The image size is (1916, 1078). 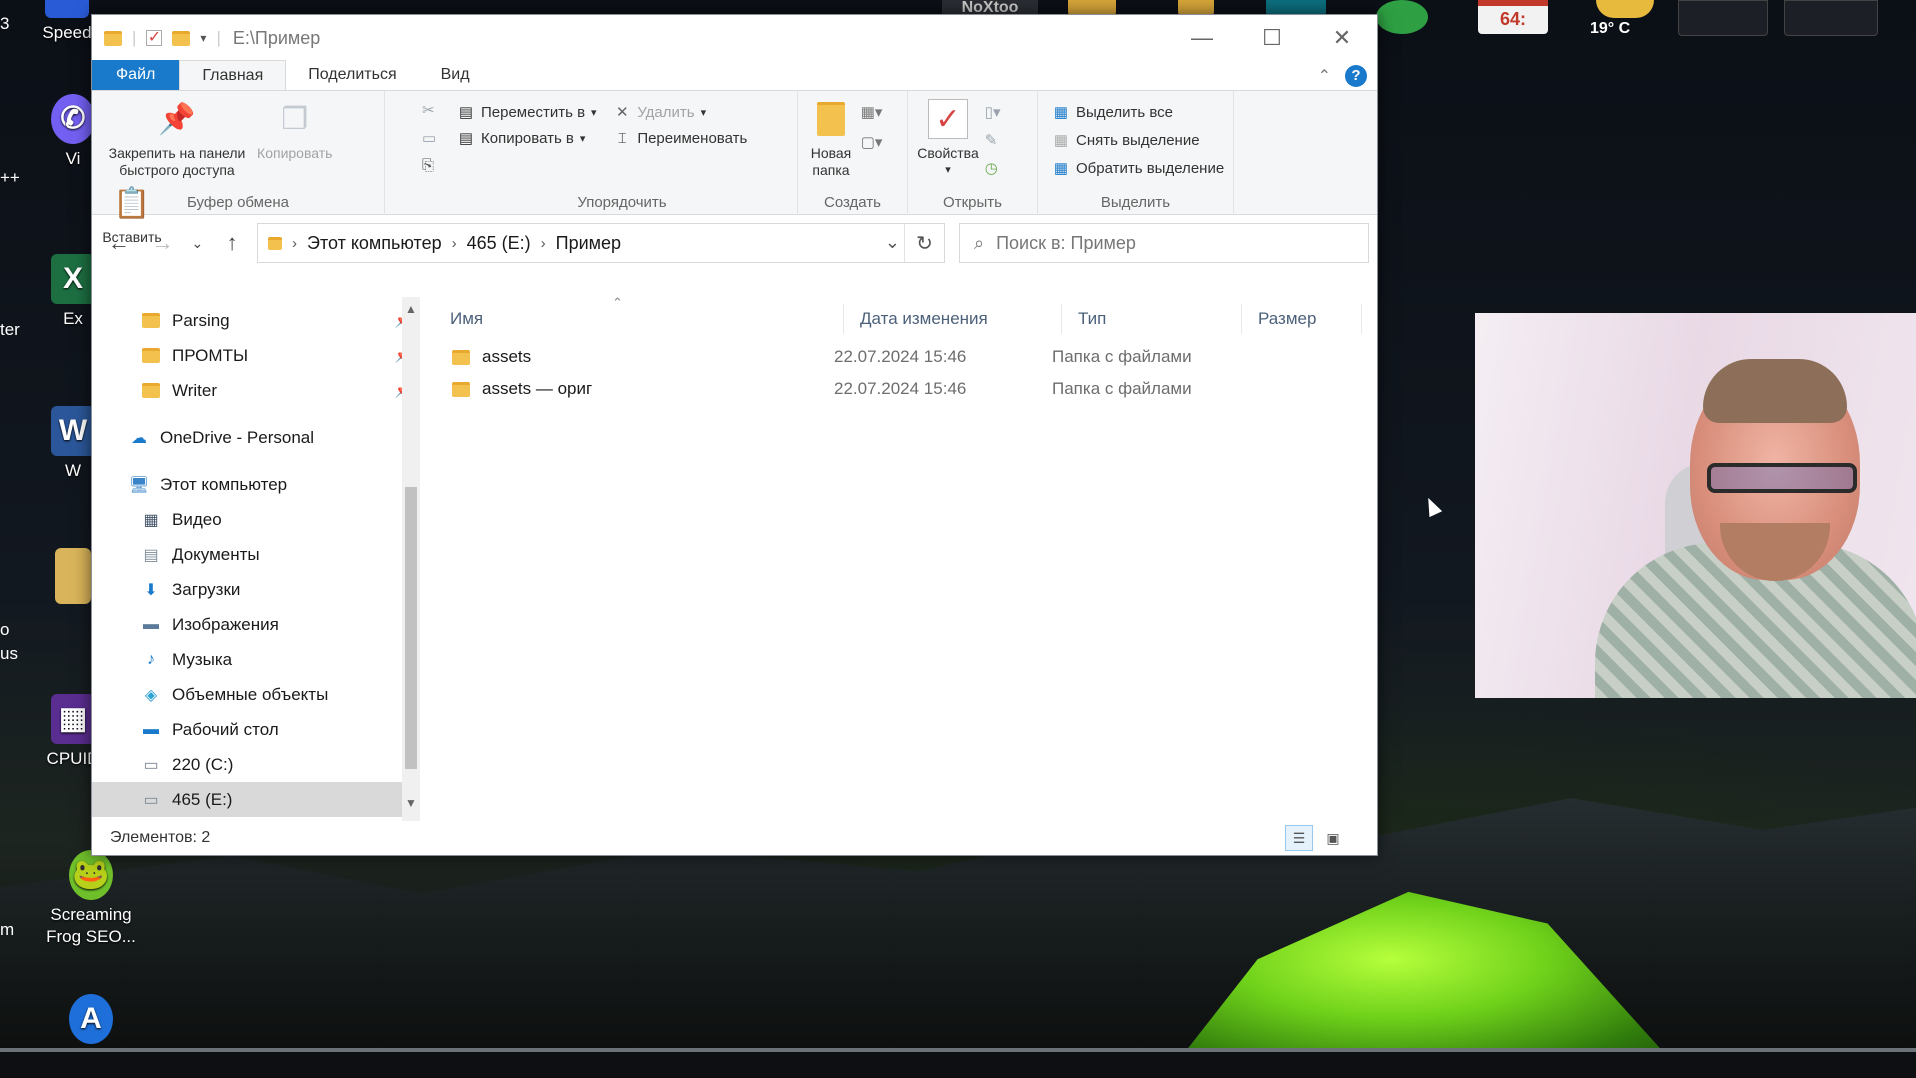 What do you see at coordinates (5, 629) in the screenshot?
I see `edge-label: o` at bounding box center [5, 629].